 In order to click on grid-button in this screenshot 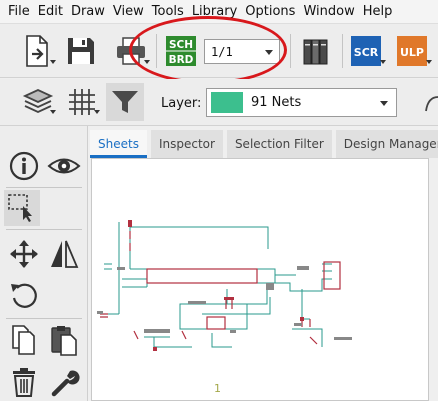, I will do `click(82, 102)`.